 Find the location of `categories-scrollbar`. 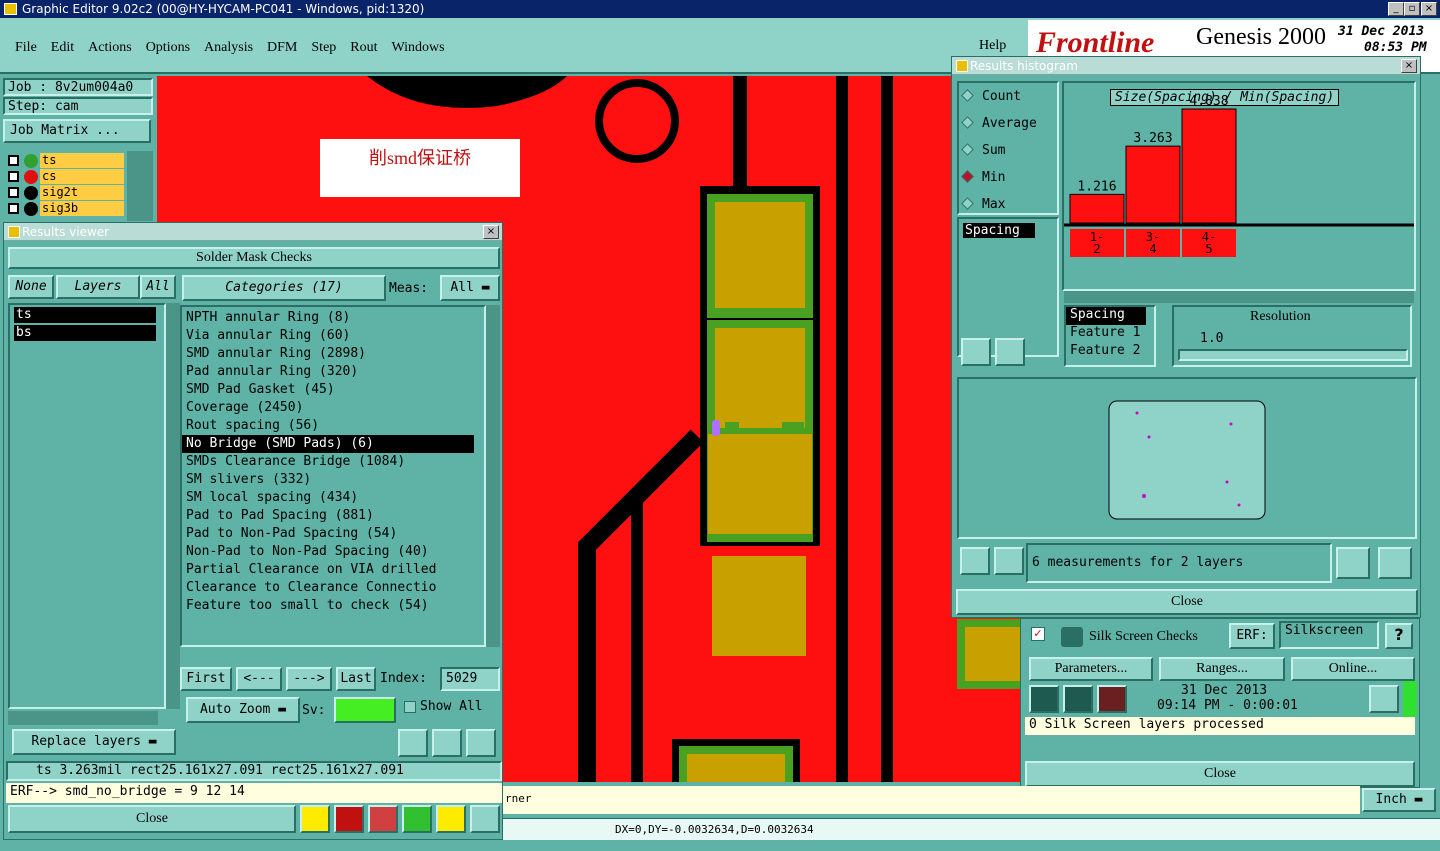

categories-scrollbar is located at coordinates (493, 476).